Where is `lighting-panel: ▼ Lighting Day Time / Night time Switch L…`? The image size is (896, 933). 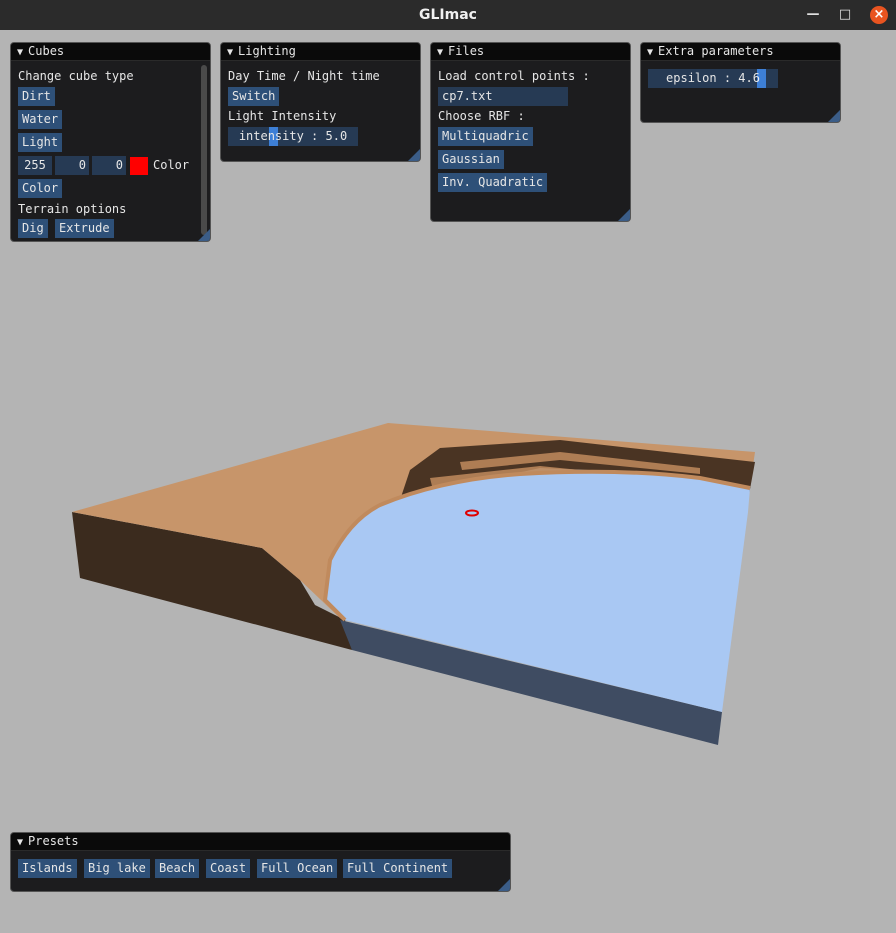
lighting-panel: ▼ Lighting Day Time / Night time Switch L… is located at coordinates (320, 102).